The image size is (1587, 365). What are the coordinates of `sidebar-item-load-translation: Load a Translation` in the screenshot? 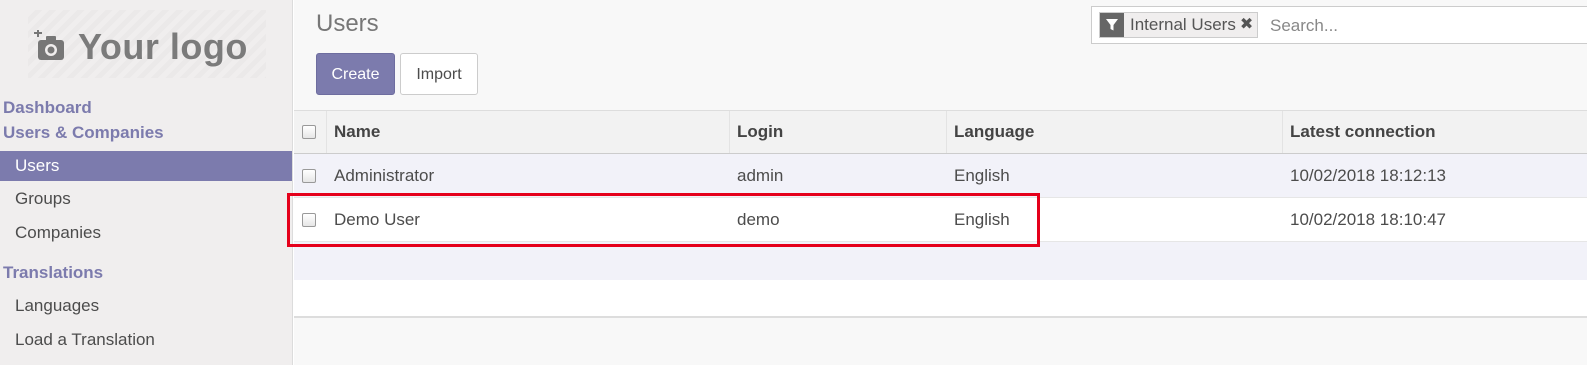 It's located at (146, 340).